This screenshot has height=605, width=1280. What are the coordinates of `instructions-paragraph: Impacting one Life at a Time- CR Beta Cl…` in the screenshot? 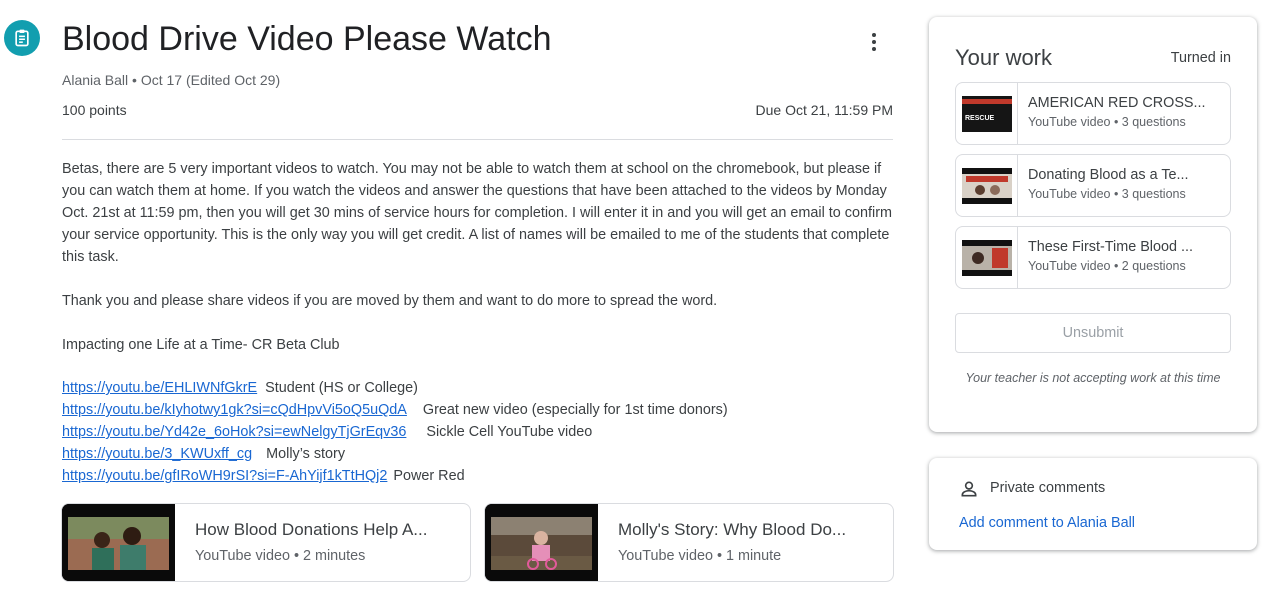 It's located at (201, 345).